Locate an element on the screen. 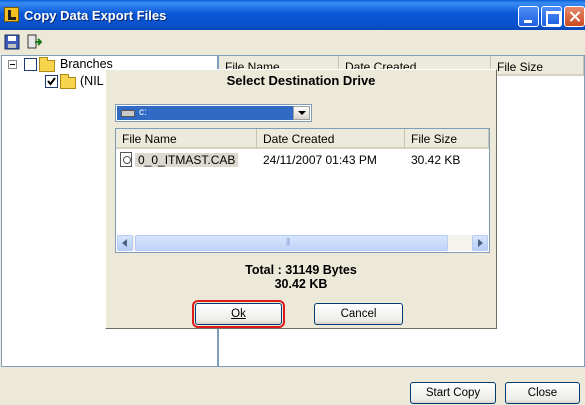 This screenshot has width=585, height=405. chevron-down-icon is located at coordinates (301, 113).